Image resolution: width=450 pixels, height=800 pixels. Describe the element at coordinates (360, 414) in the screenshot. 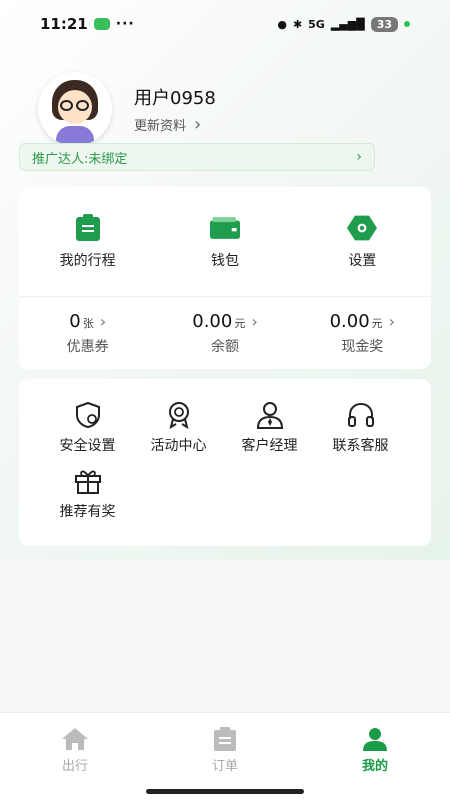

I see `headset-icon` at that location.